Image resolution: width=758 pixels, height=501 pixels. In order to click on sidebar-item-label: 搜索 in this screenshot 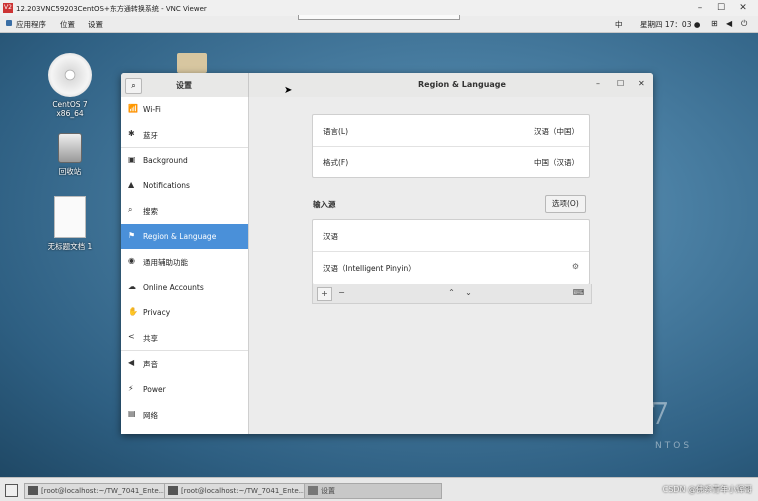, I will do `click(150, 211)`.